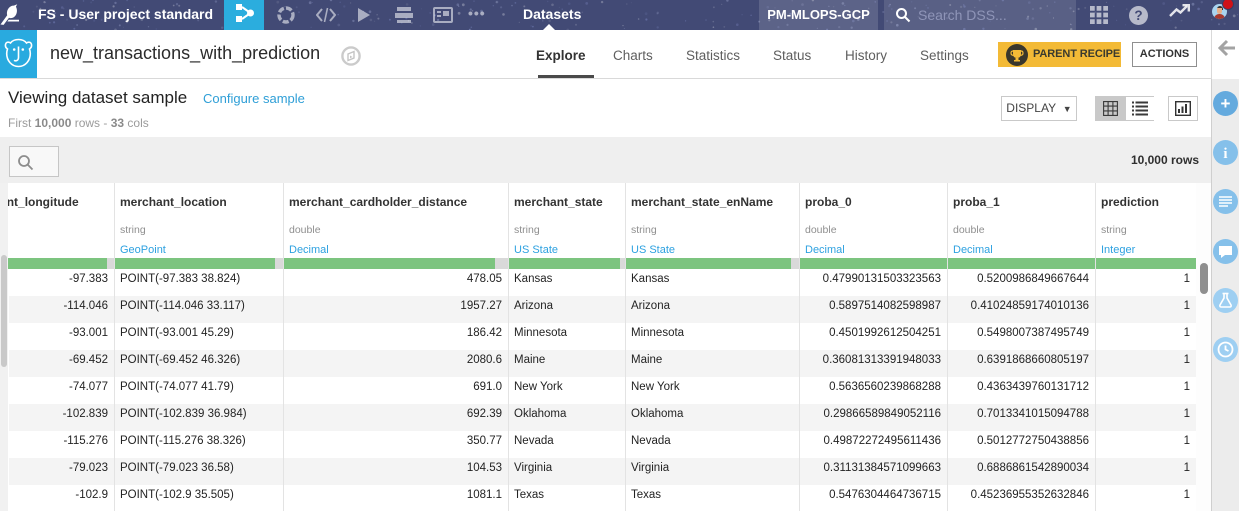 This screenshot has width=1239, height=511. I want to click on svg-text: i, so click(1225, 154).